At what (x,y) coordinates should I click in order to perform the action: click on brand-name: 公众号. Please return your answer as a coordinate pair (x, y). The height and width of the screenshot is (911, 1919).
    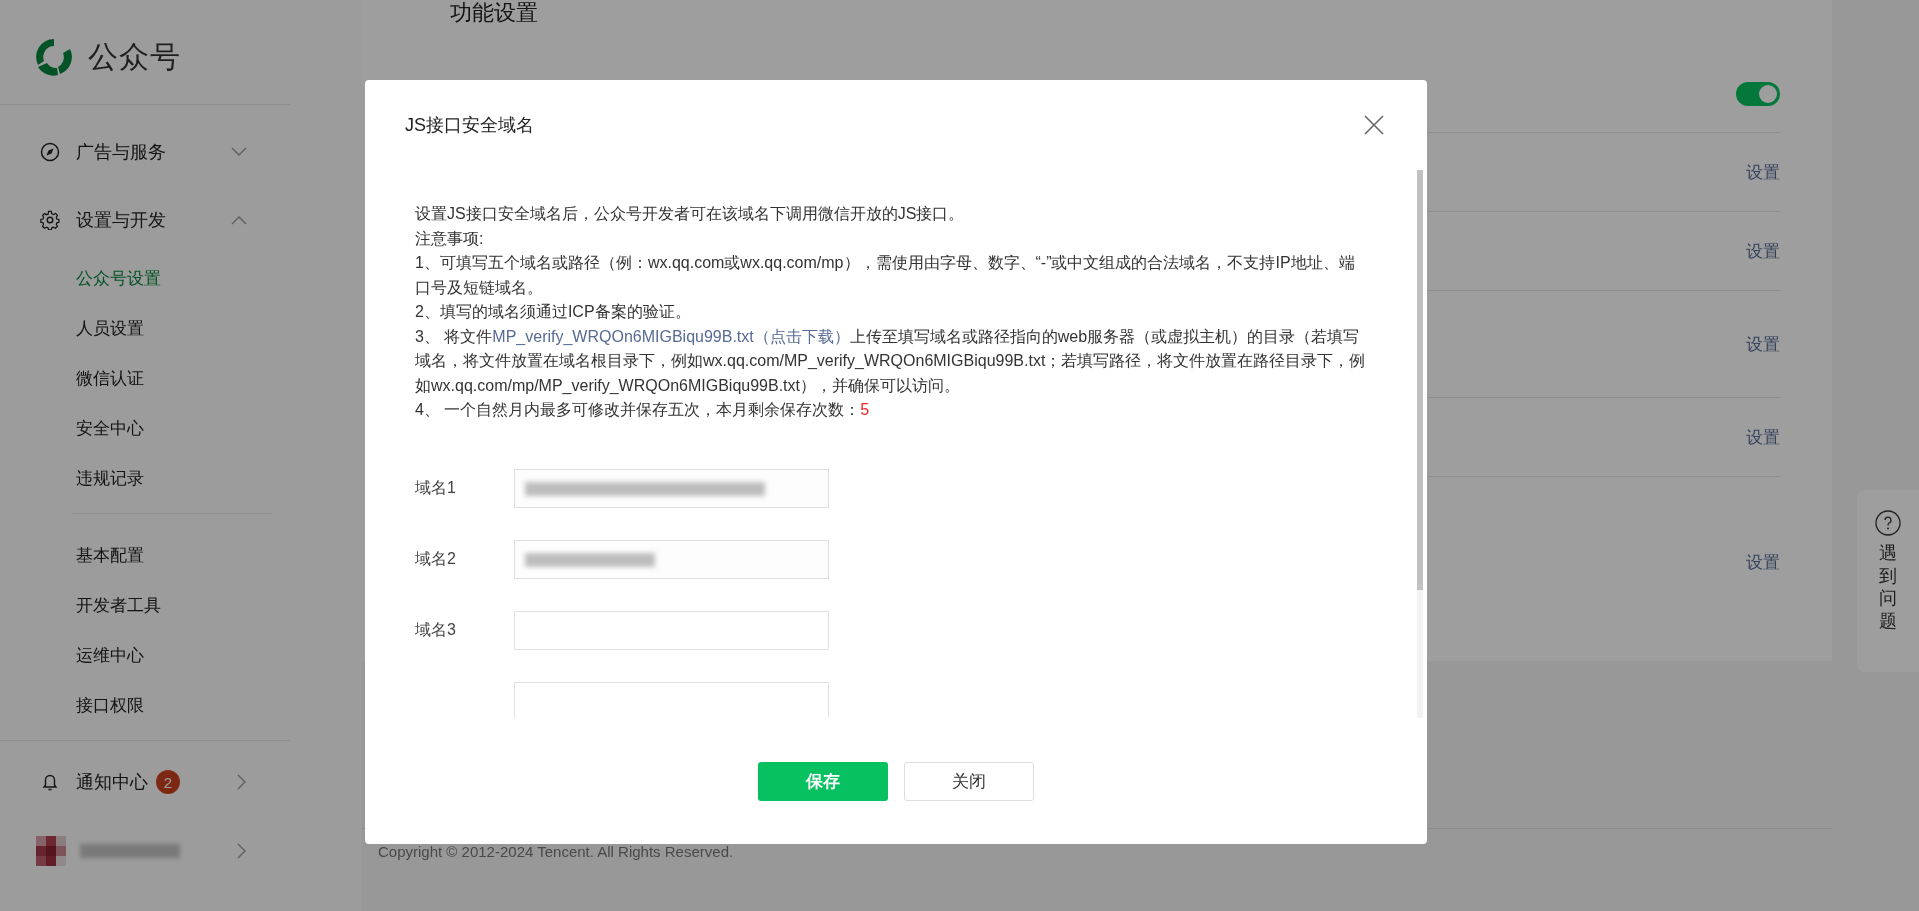
    Looking at the image, I should click on (134, 56).